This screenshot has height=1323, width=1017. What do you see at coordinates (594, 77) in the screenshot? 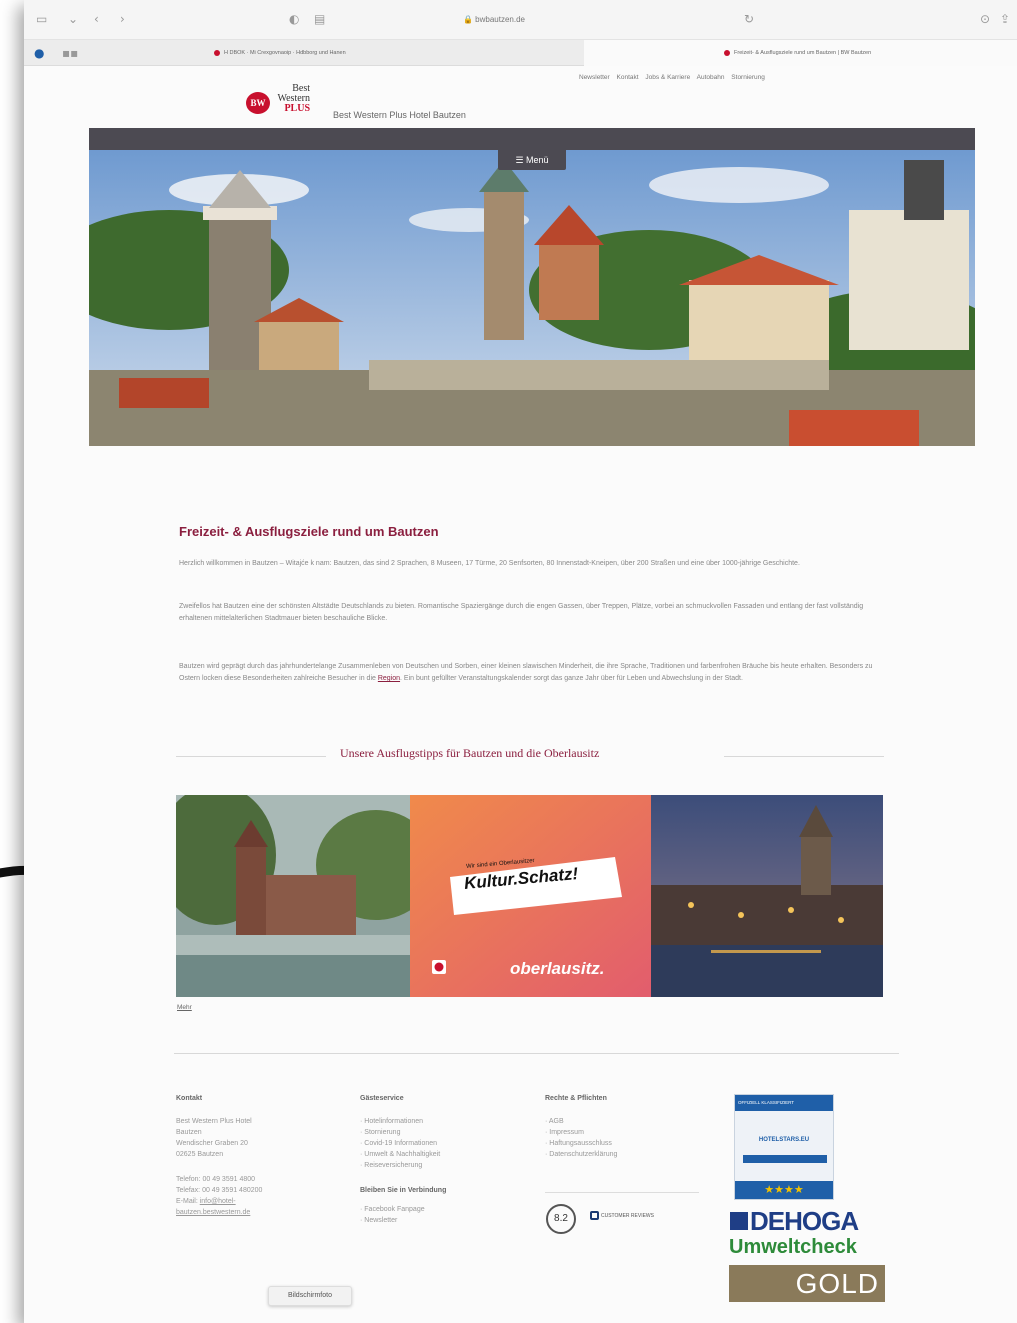
I see `nav-newsletter: Newsletter` at bounding box center [594, 77].